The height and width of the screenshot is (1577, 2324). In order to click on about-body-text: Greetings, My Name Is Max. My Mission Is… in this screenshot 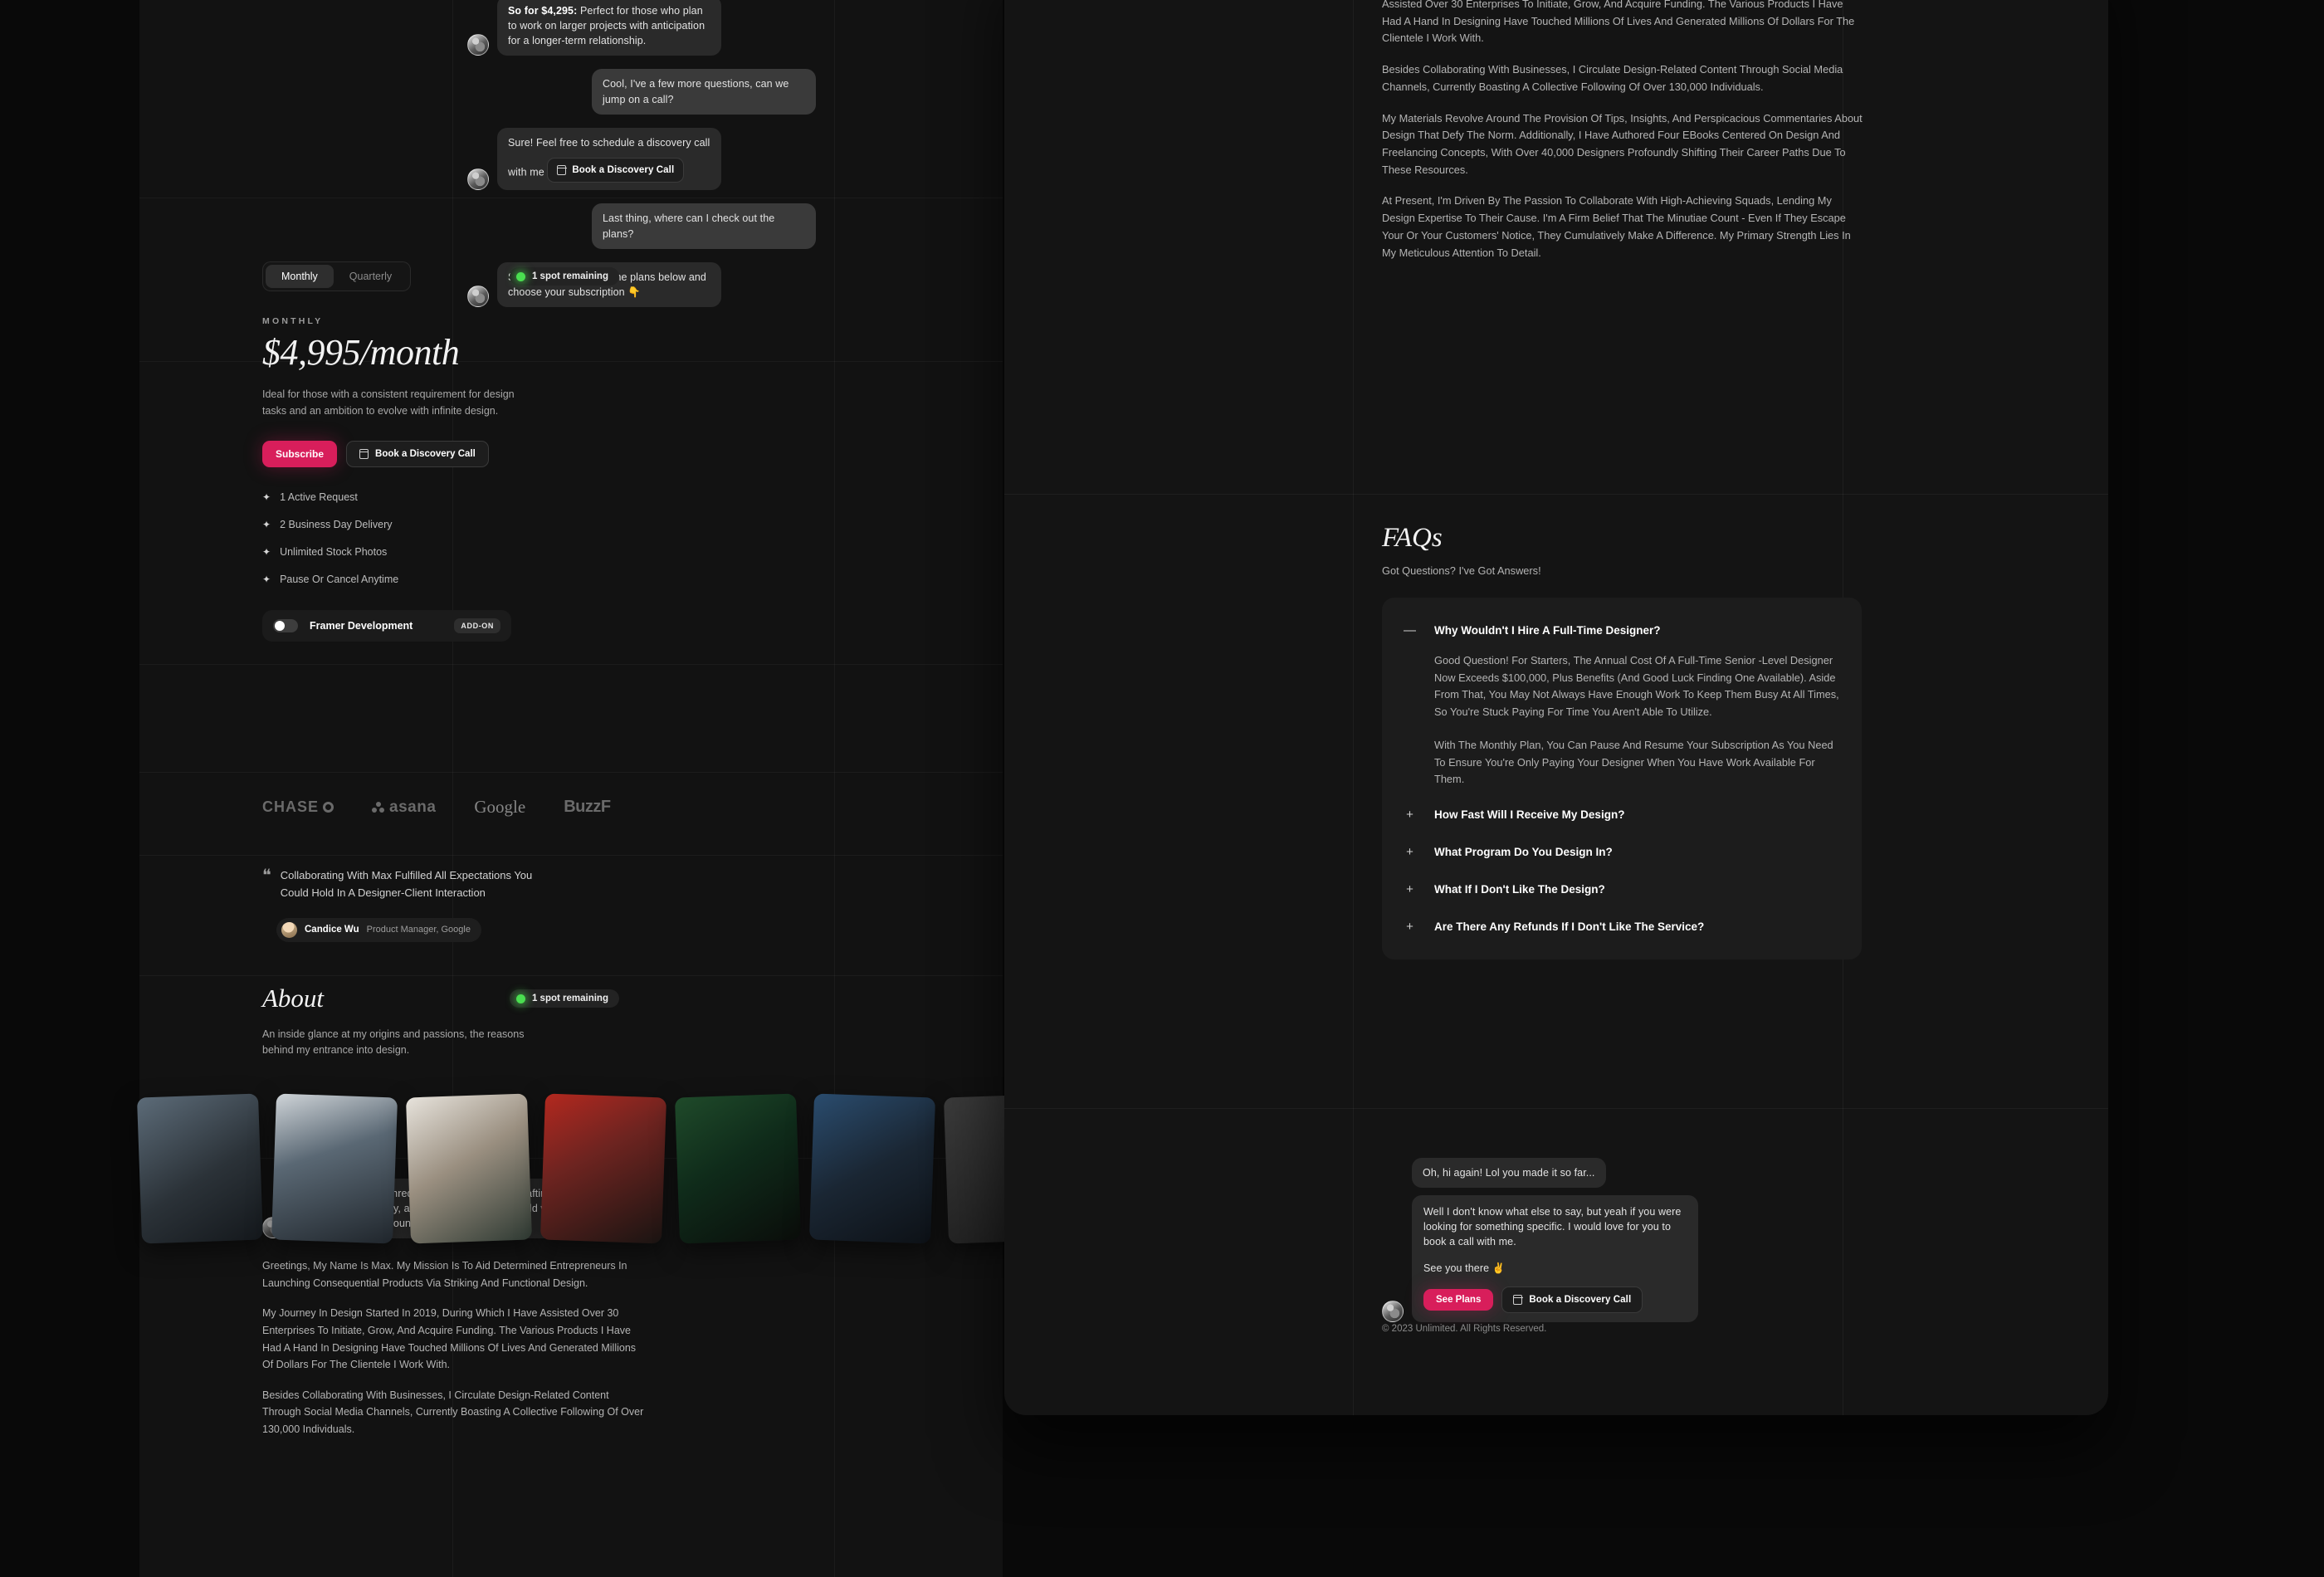, I will do `click(461, 1354)`.